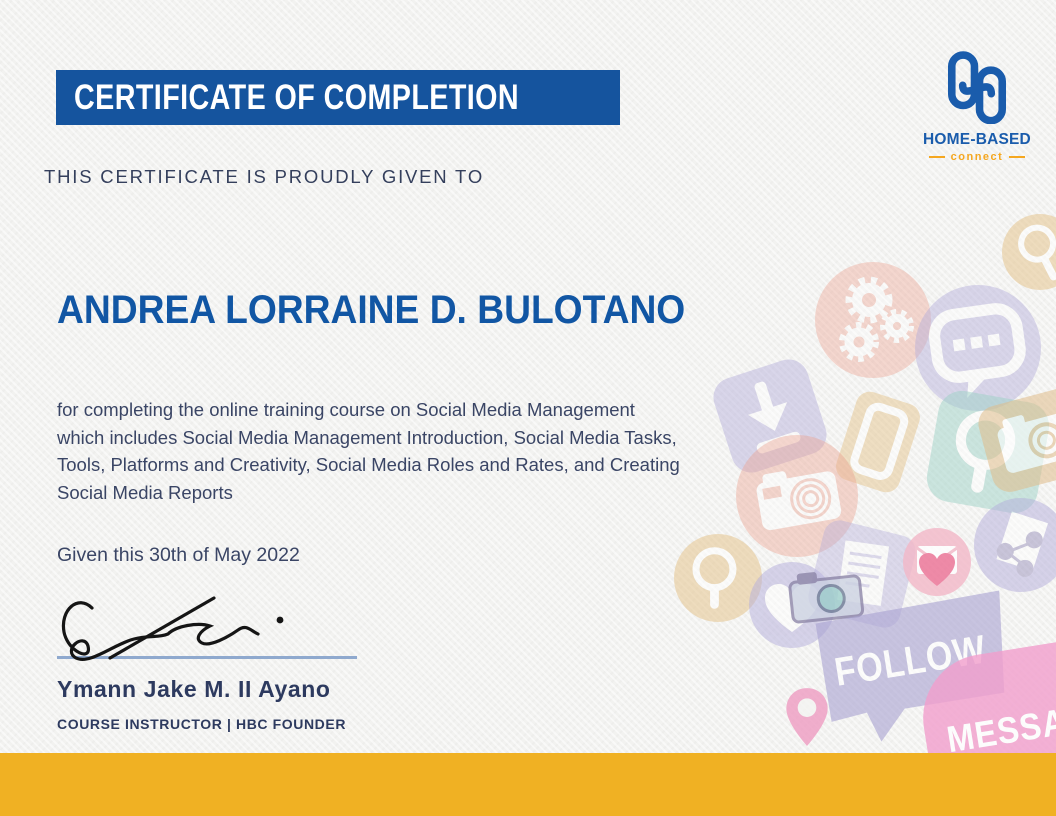 This screenshot has width=1056, height=816. Describe the element at coordinates (194, 689) in the screenshot. I see `signer-name: Ymann Jake M. II Ayano` at that location.